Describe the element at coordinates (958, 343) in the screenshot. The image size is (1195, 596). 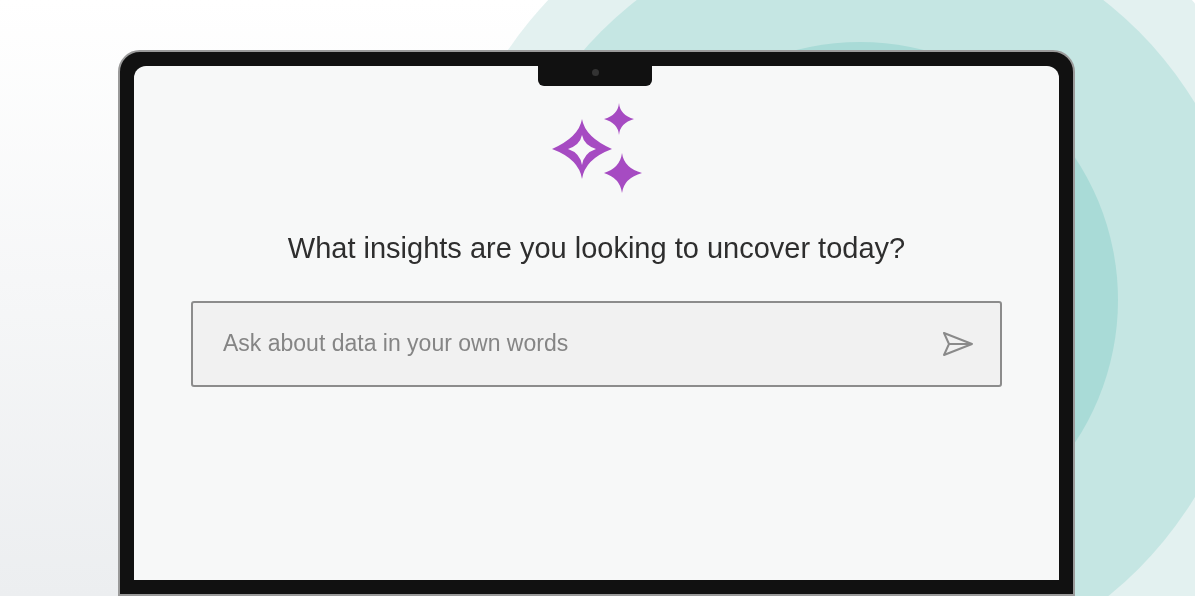
I see `send-icon` at that location.